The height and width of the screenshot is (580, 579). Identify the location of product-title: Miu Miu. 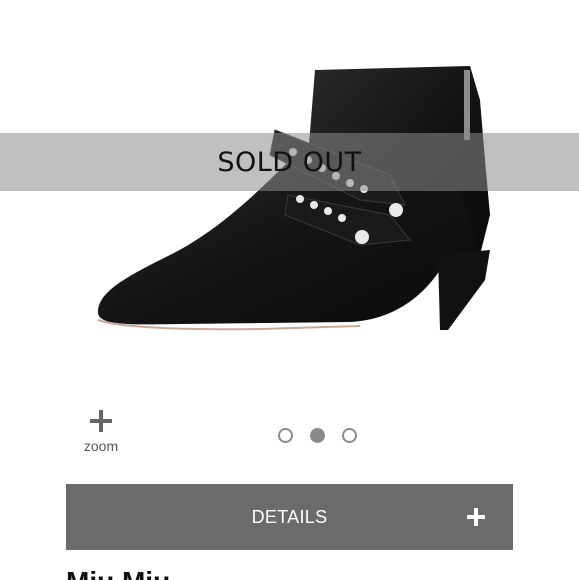
(118, 574).